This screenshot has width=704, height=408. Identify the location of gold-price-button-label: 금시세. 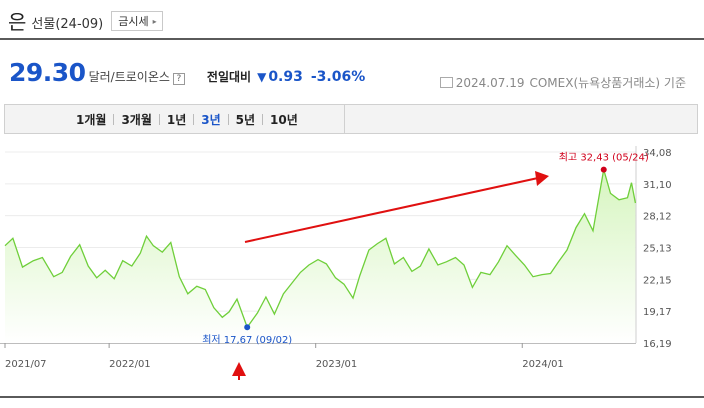
(133, 21).